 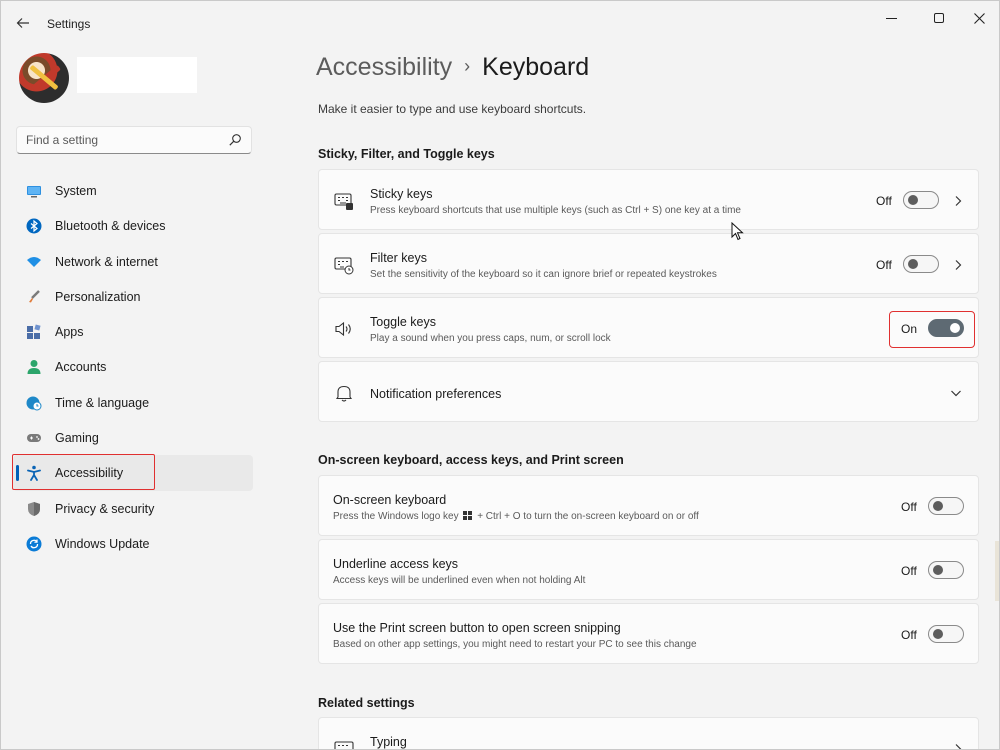 I want to click on sidebar-item-time-language: Time & language, so click(x=133, y=402).